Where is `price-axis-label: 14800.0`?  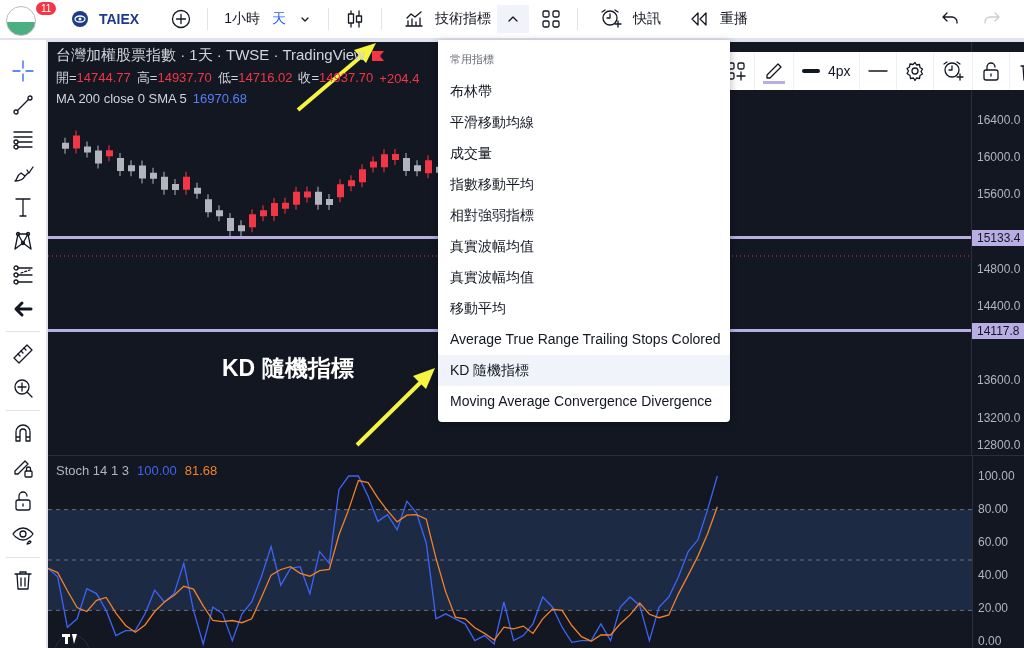 price-axis-label: 14800.0 is located at coordinates (999, 268).